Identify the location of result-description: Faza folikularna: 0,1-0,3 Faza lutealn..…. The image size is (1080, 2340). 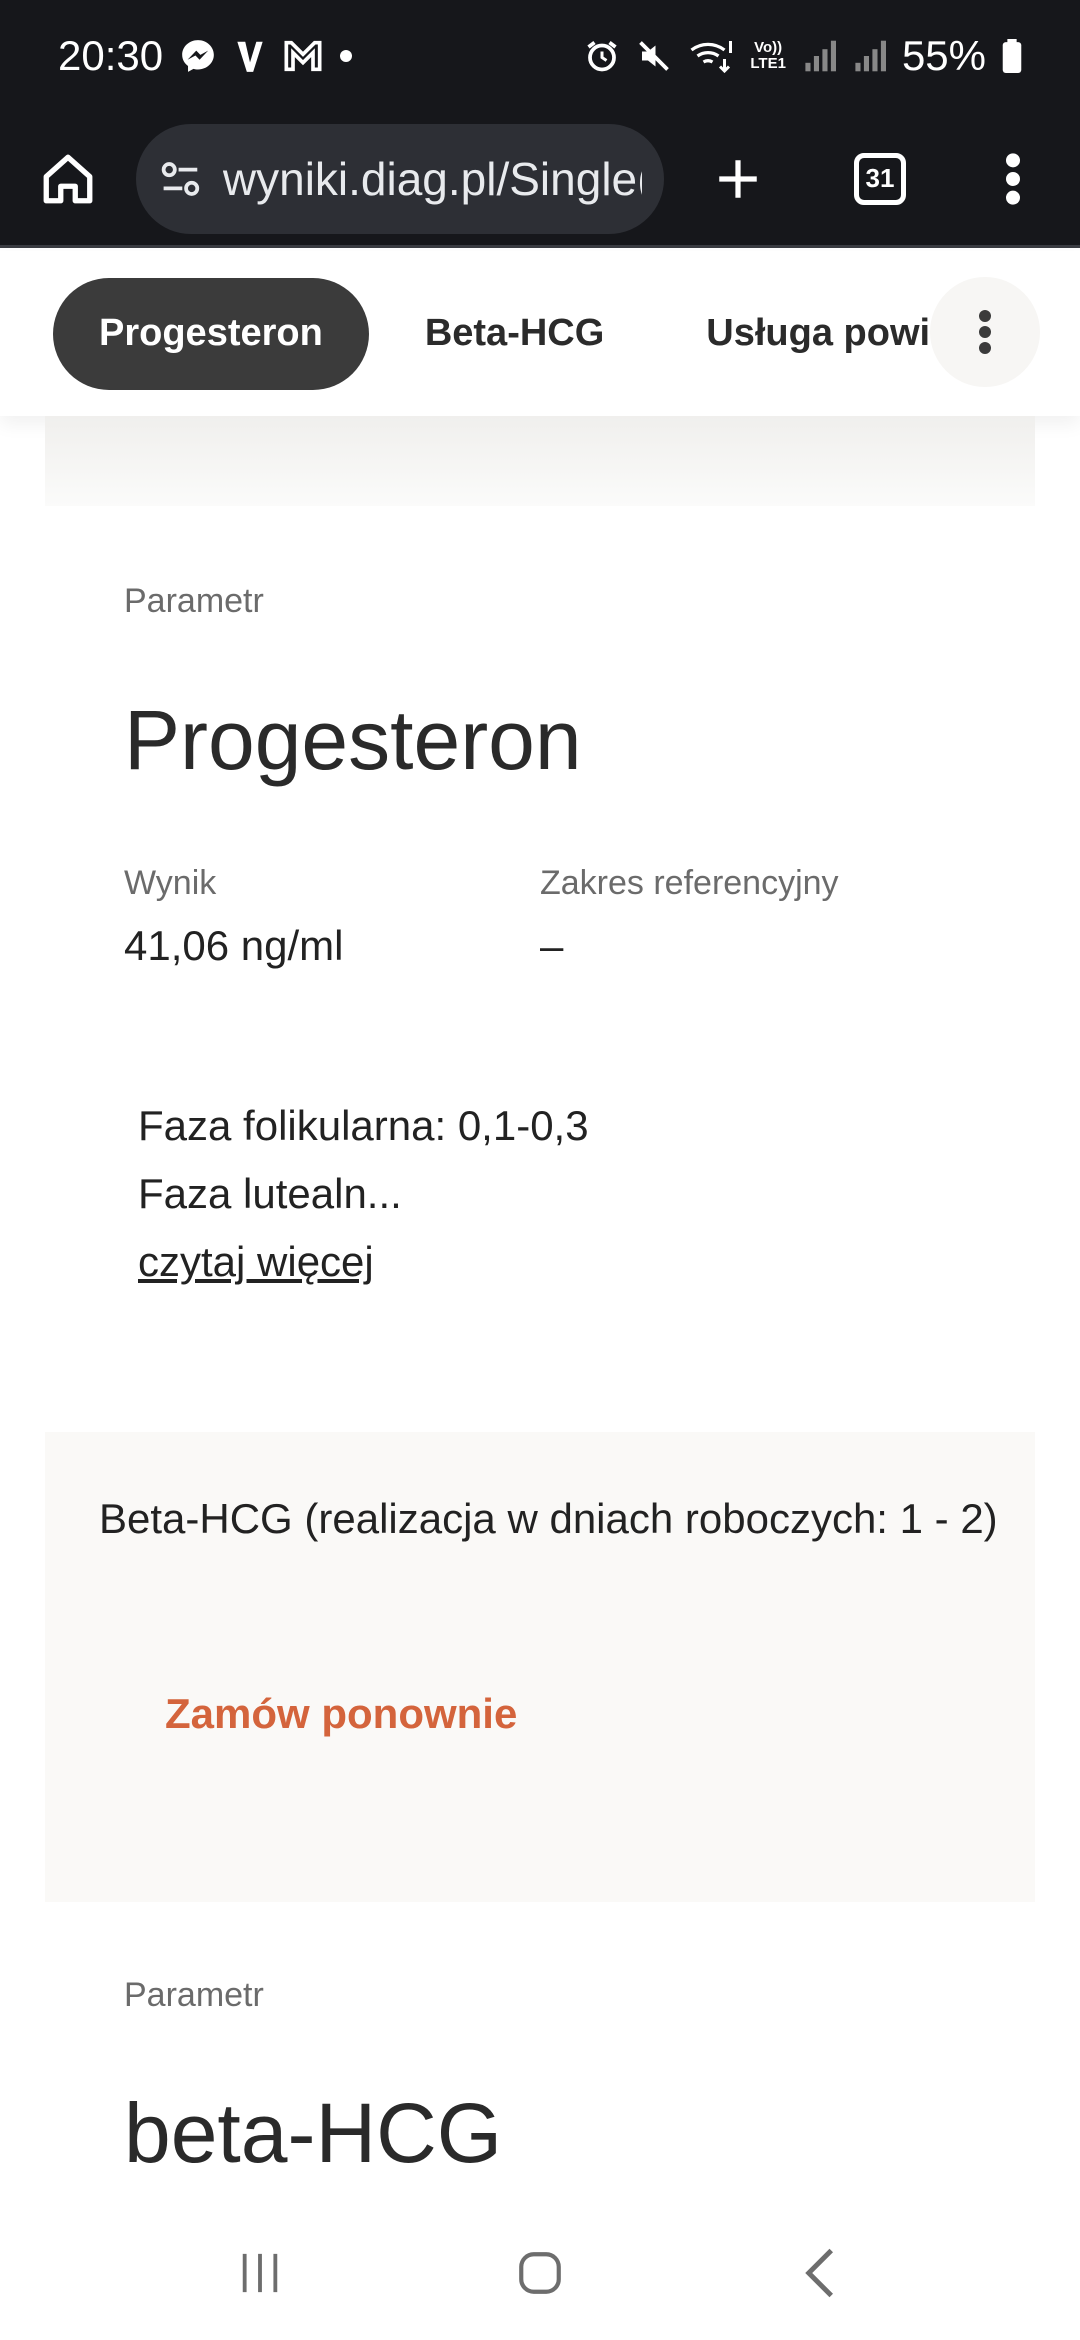
(363, 1194).